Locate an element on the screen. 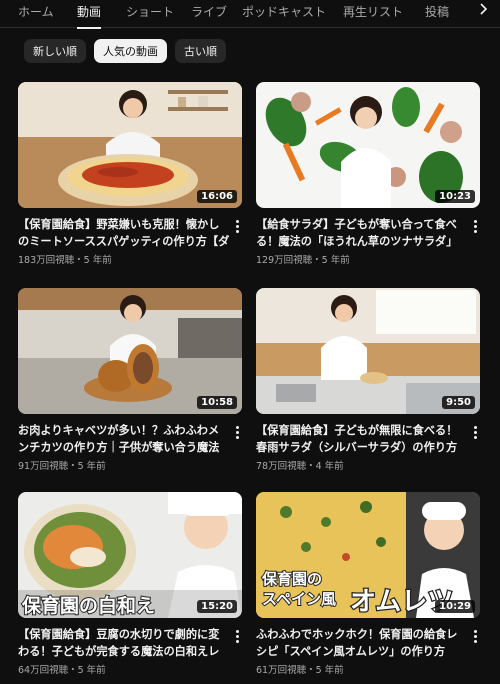 This screenshot has height=684, width=500. thumbnail-caption-line2: スペイン風 is located at coordinates (299, 599).